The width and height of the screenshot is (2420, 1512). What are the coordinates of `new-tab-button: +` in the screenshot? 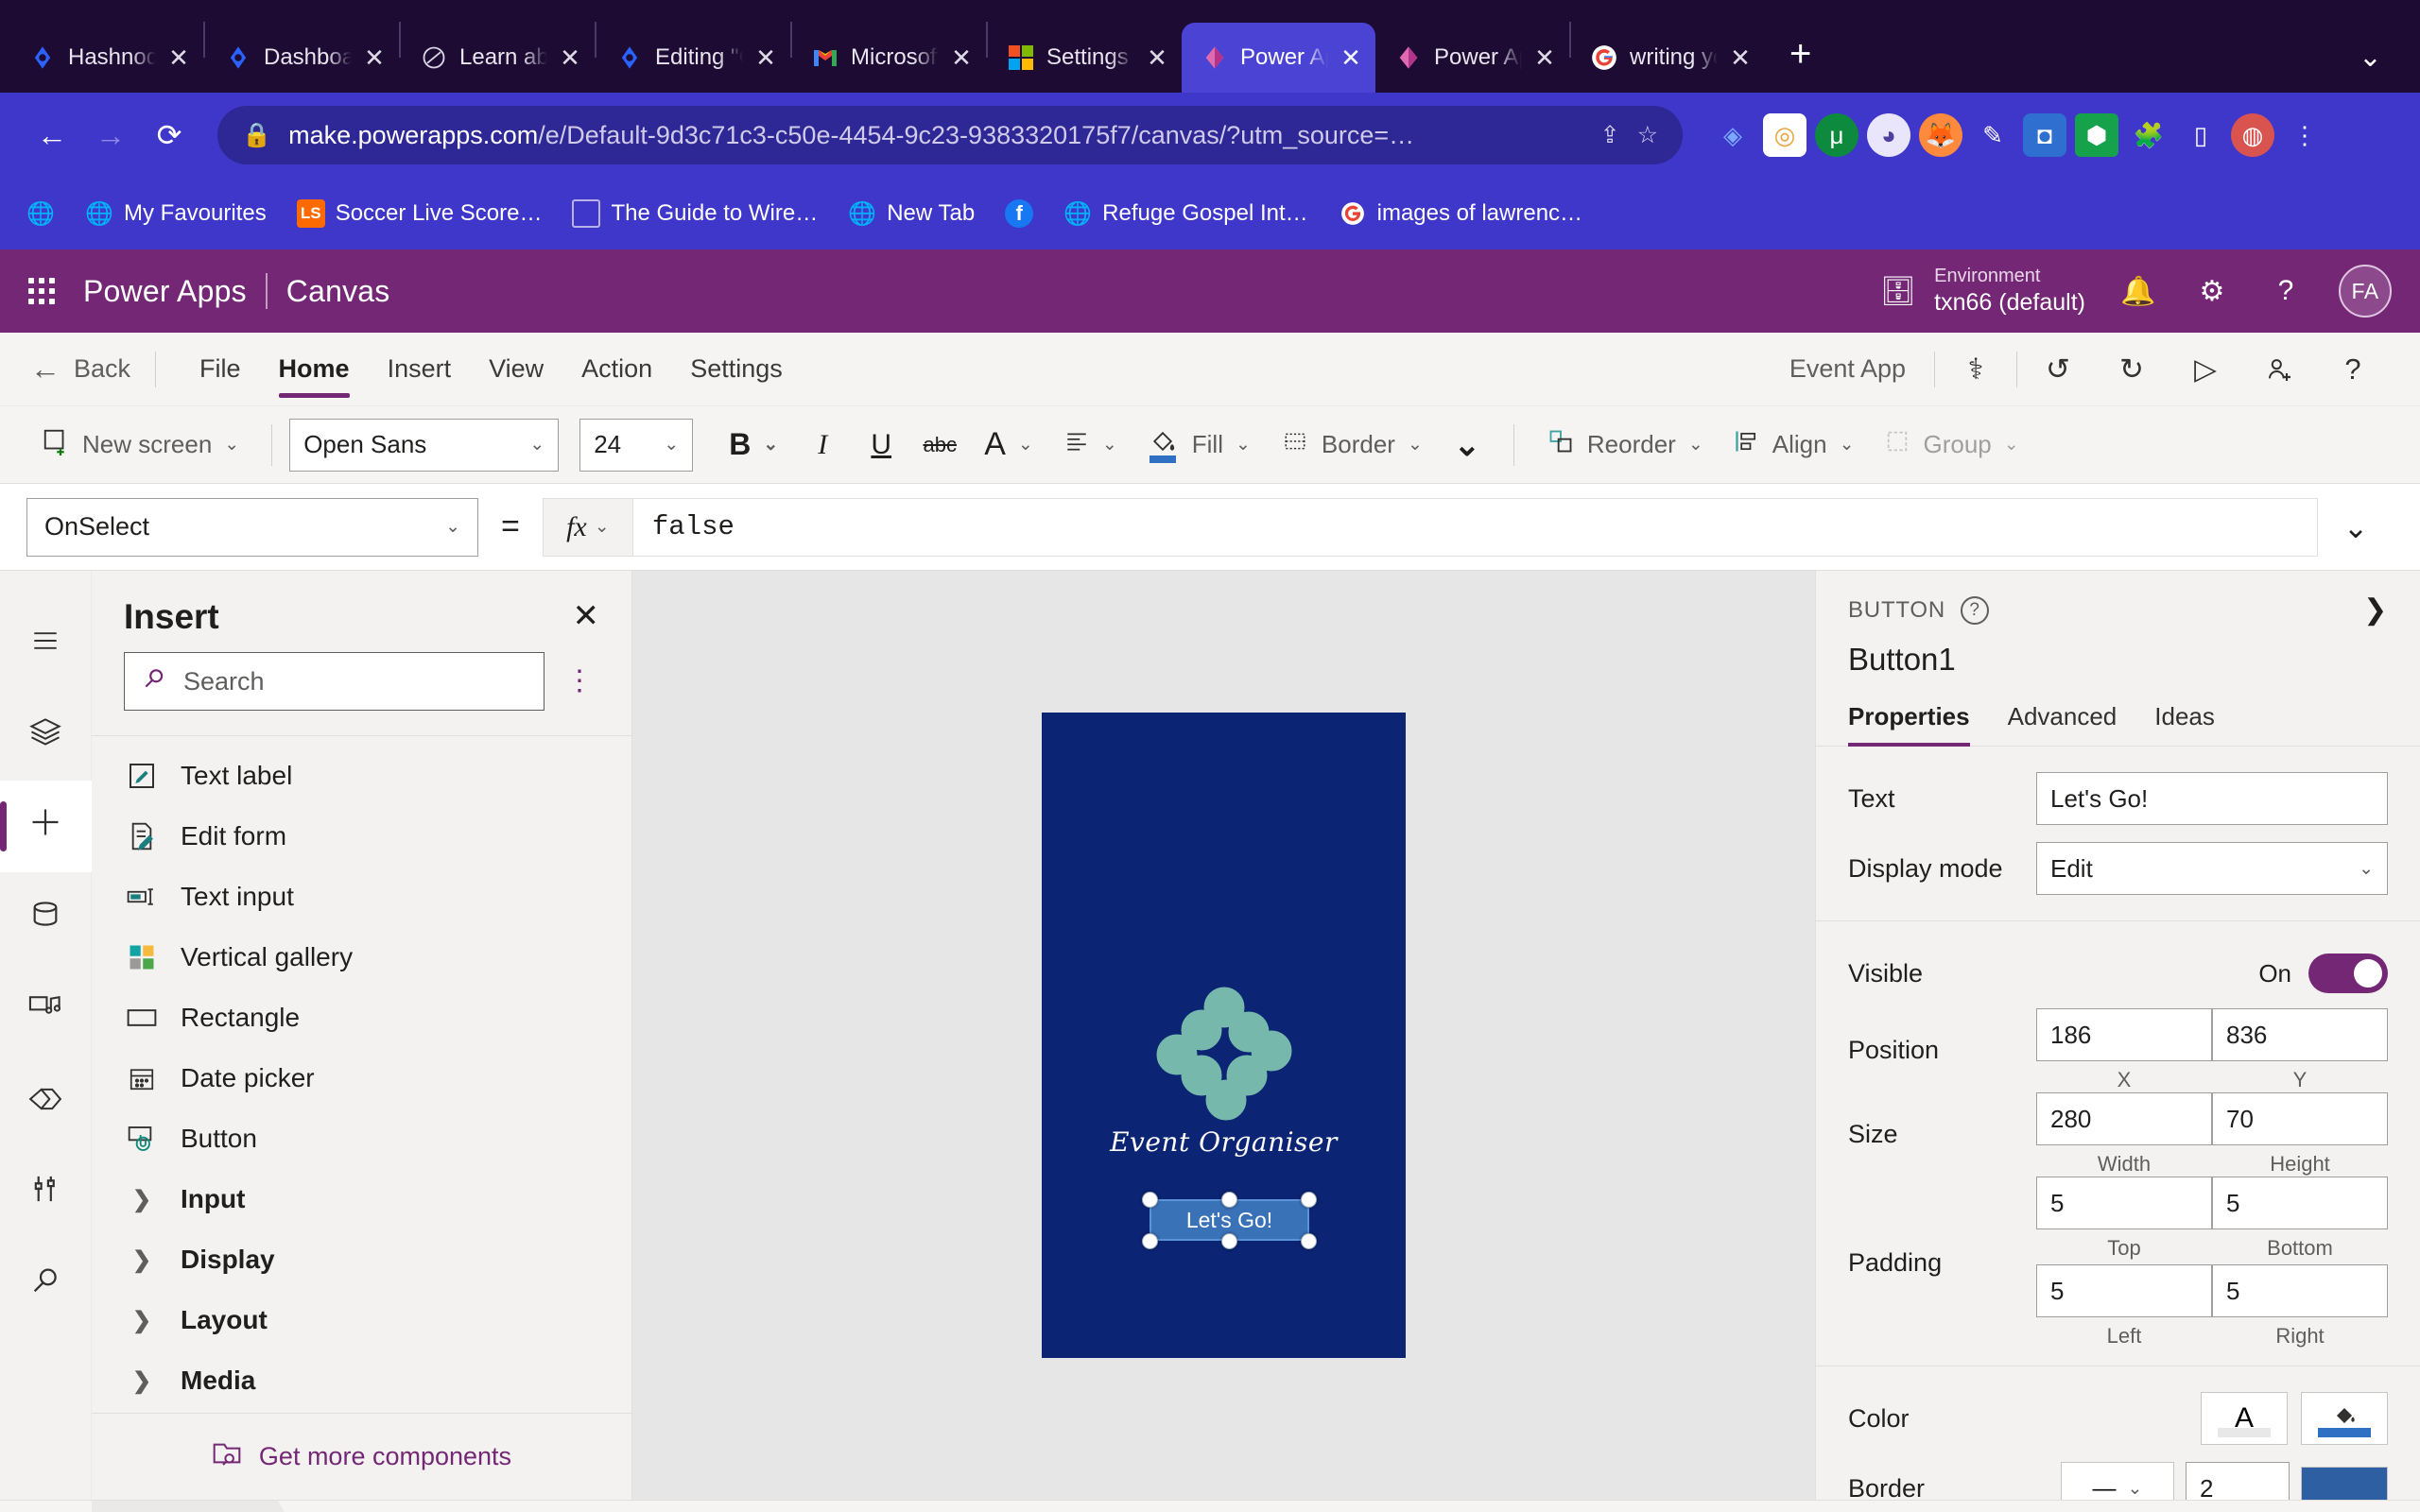 It's located at (1800, 54).